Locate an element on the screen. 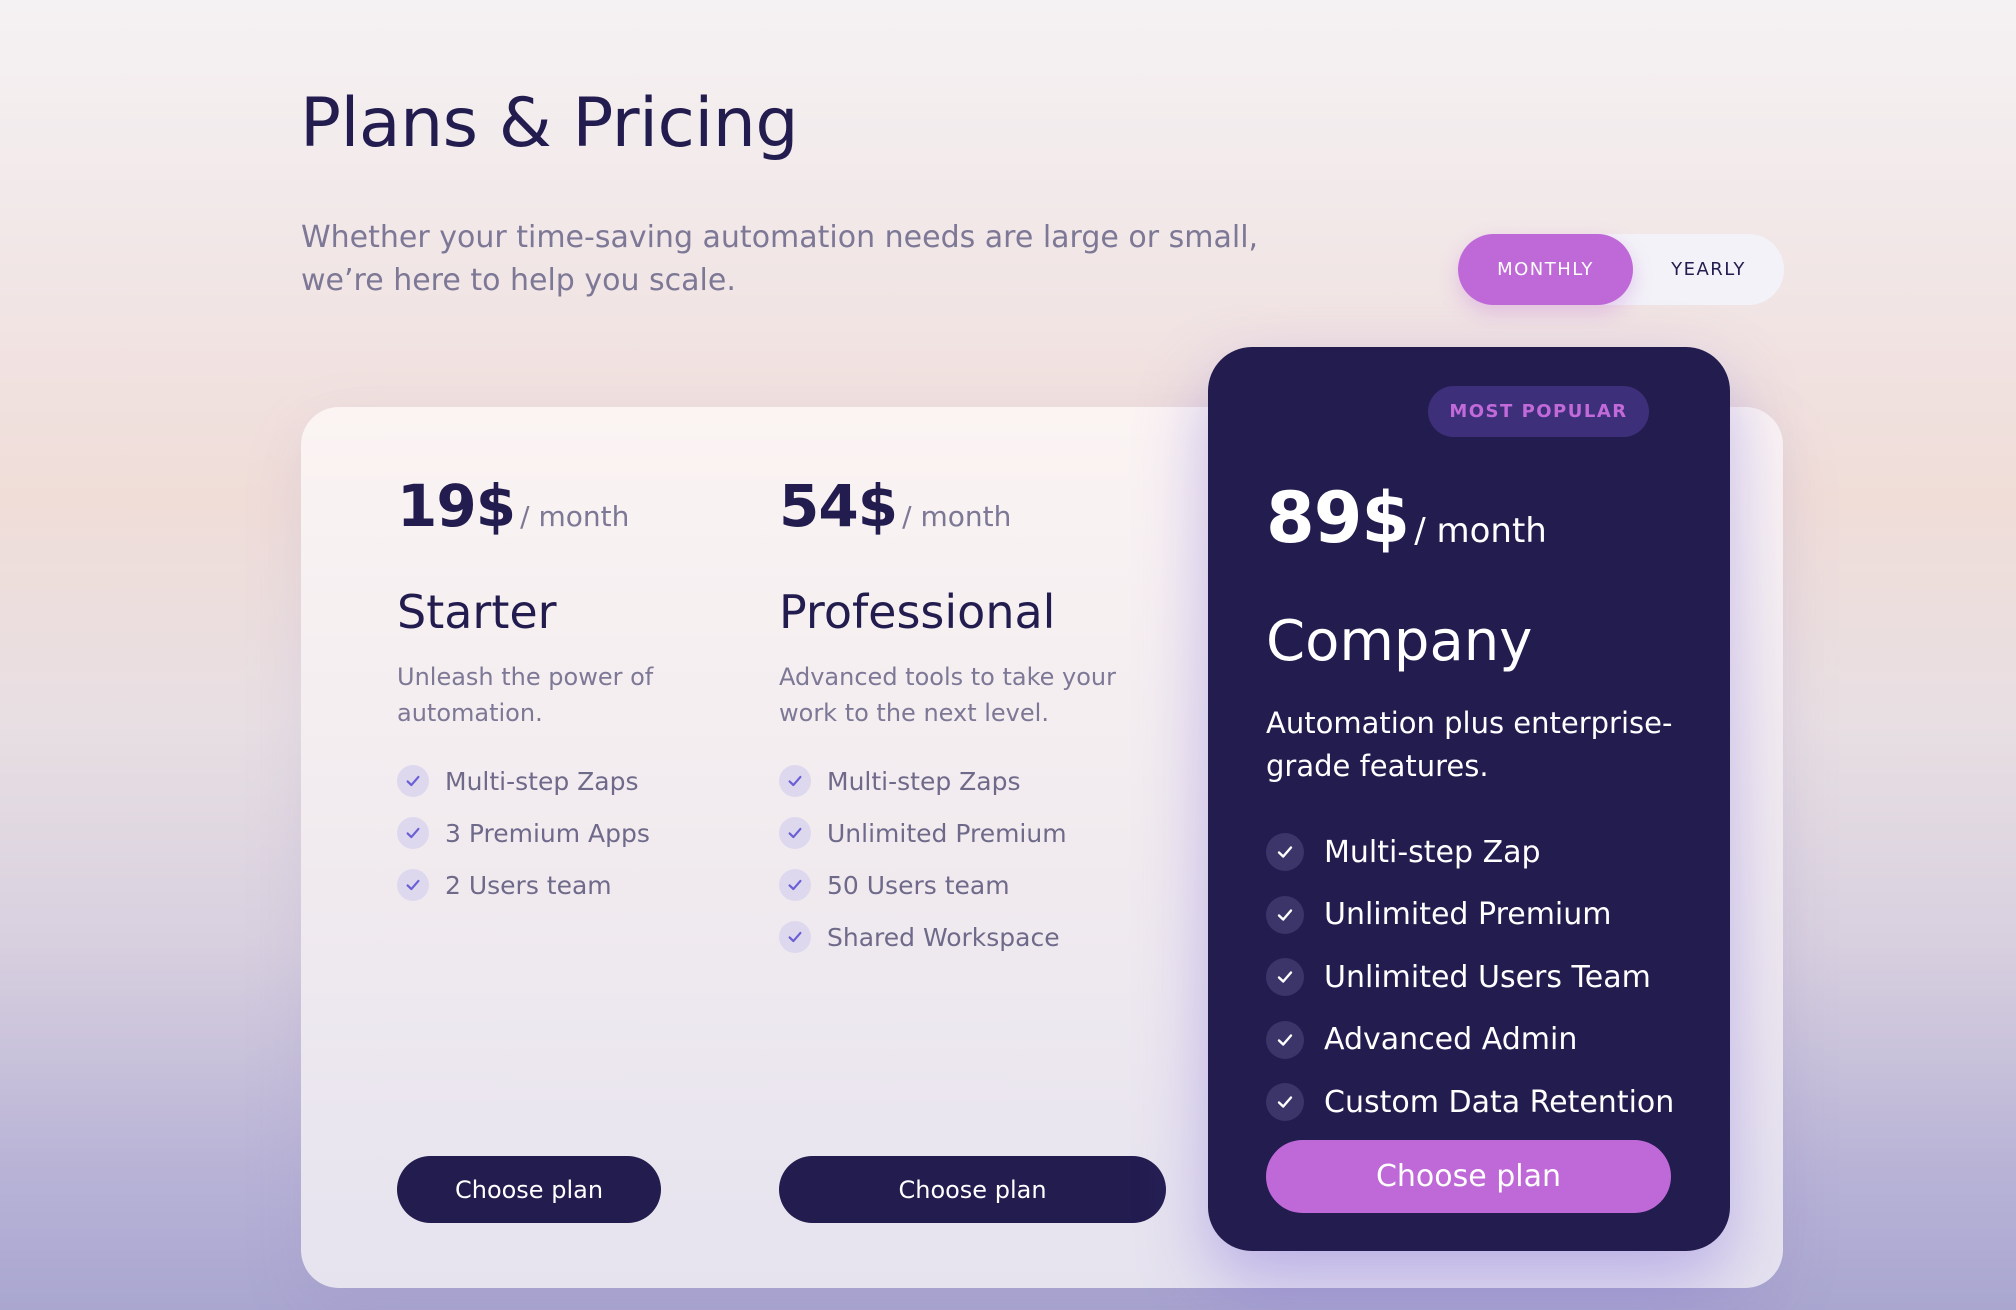  plan-price: 19$ / month is located at coordinates (513, 506).